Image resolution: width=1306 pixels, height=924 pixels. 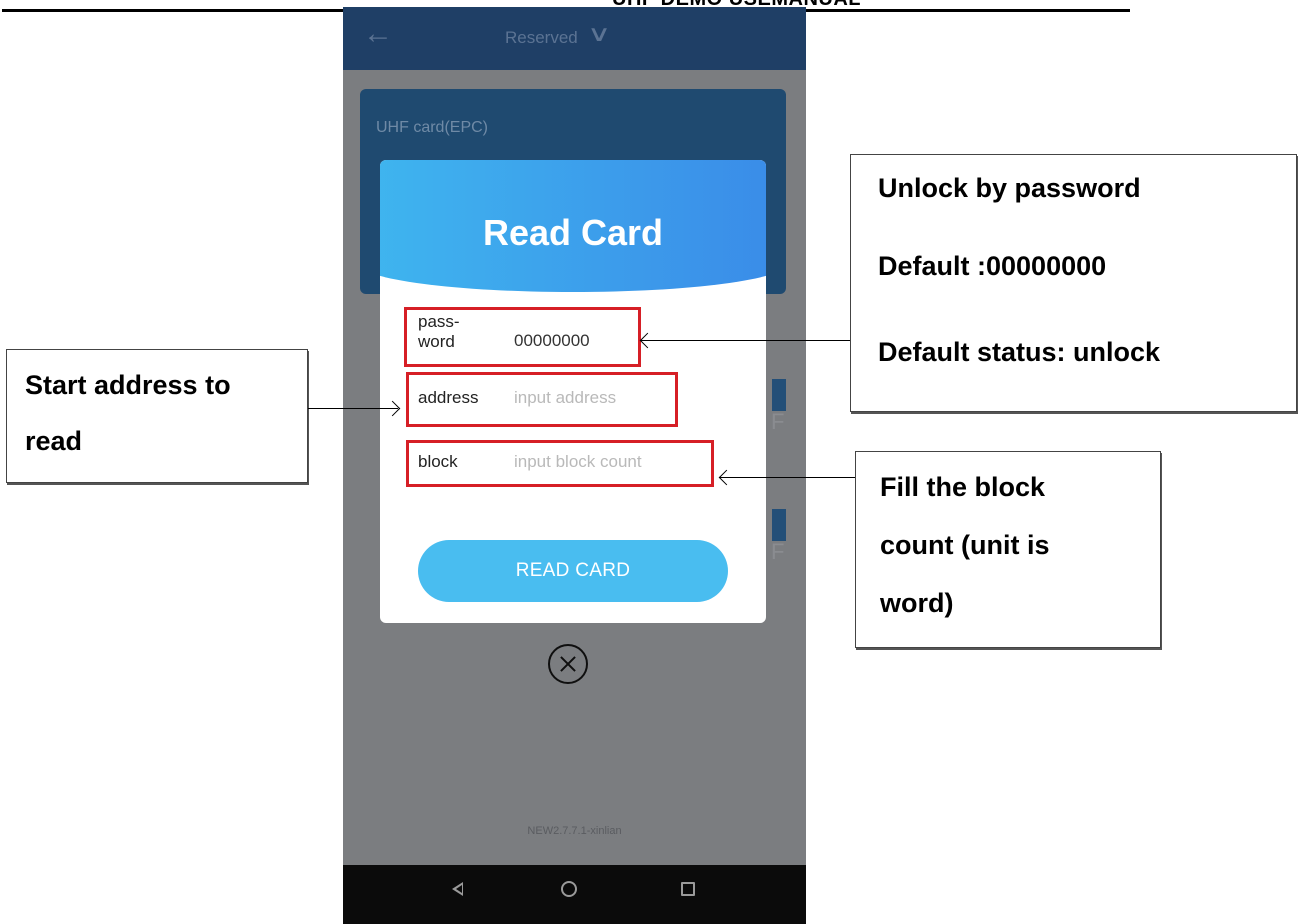 I want to click on read-card-button: READ CARD, so click(x=573, y=571).